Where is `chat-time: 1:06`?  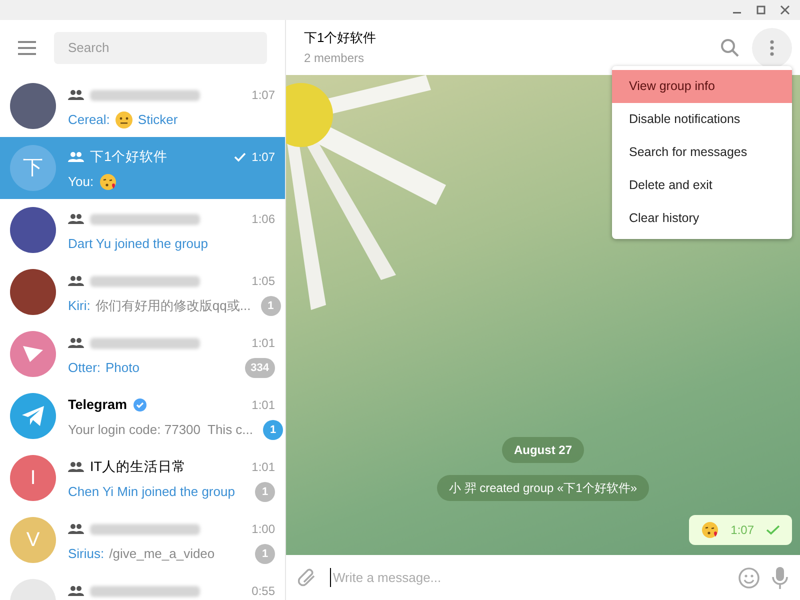 chat-time: 1:06 is located at coordinates (263, 219).